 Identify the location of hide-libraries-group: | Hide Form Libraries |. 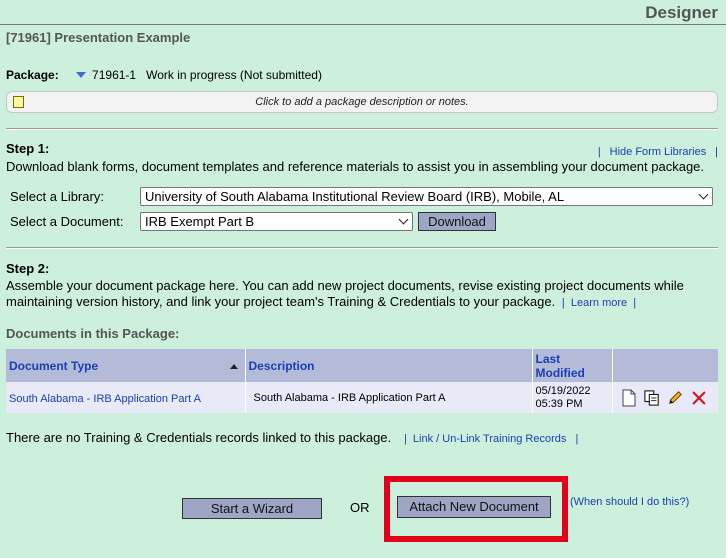
(657, 152).